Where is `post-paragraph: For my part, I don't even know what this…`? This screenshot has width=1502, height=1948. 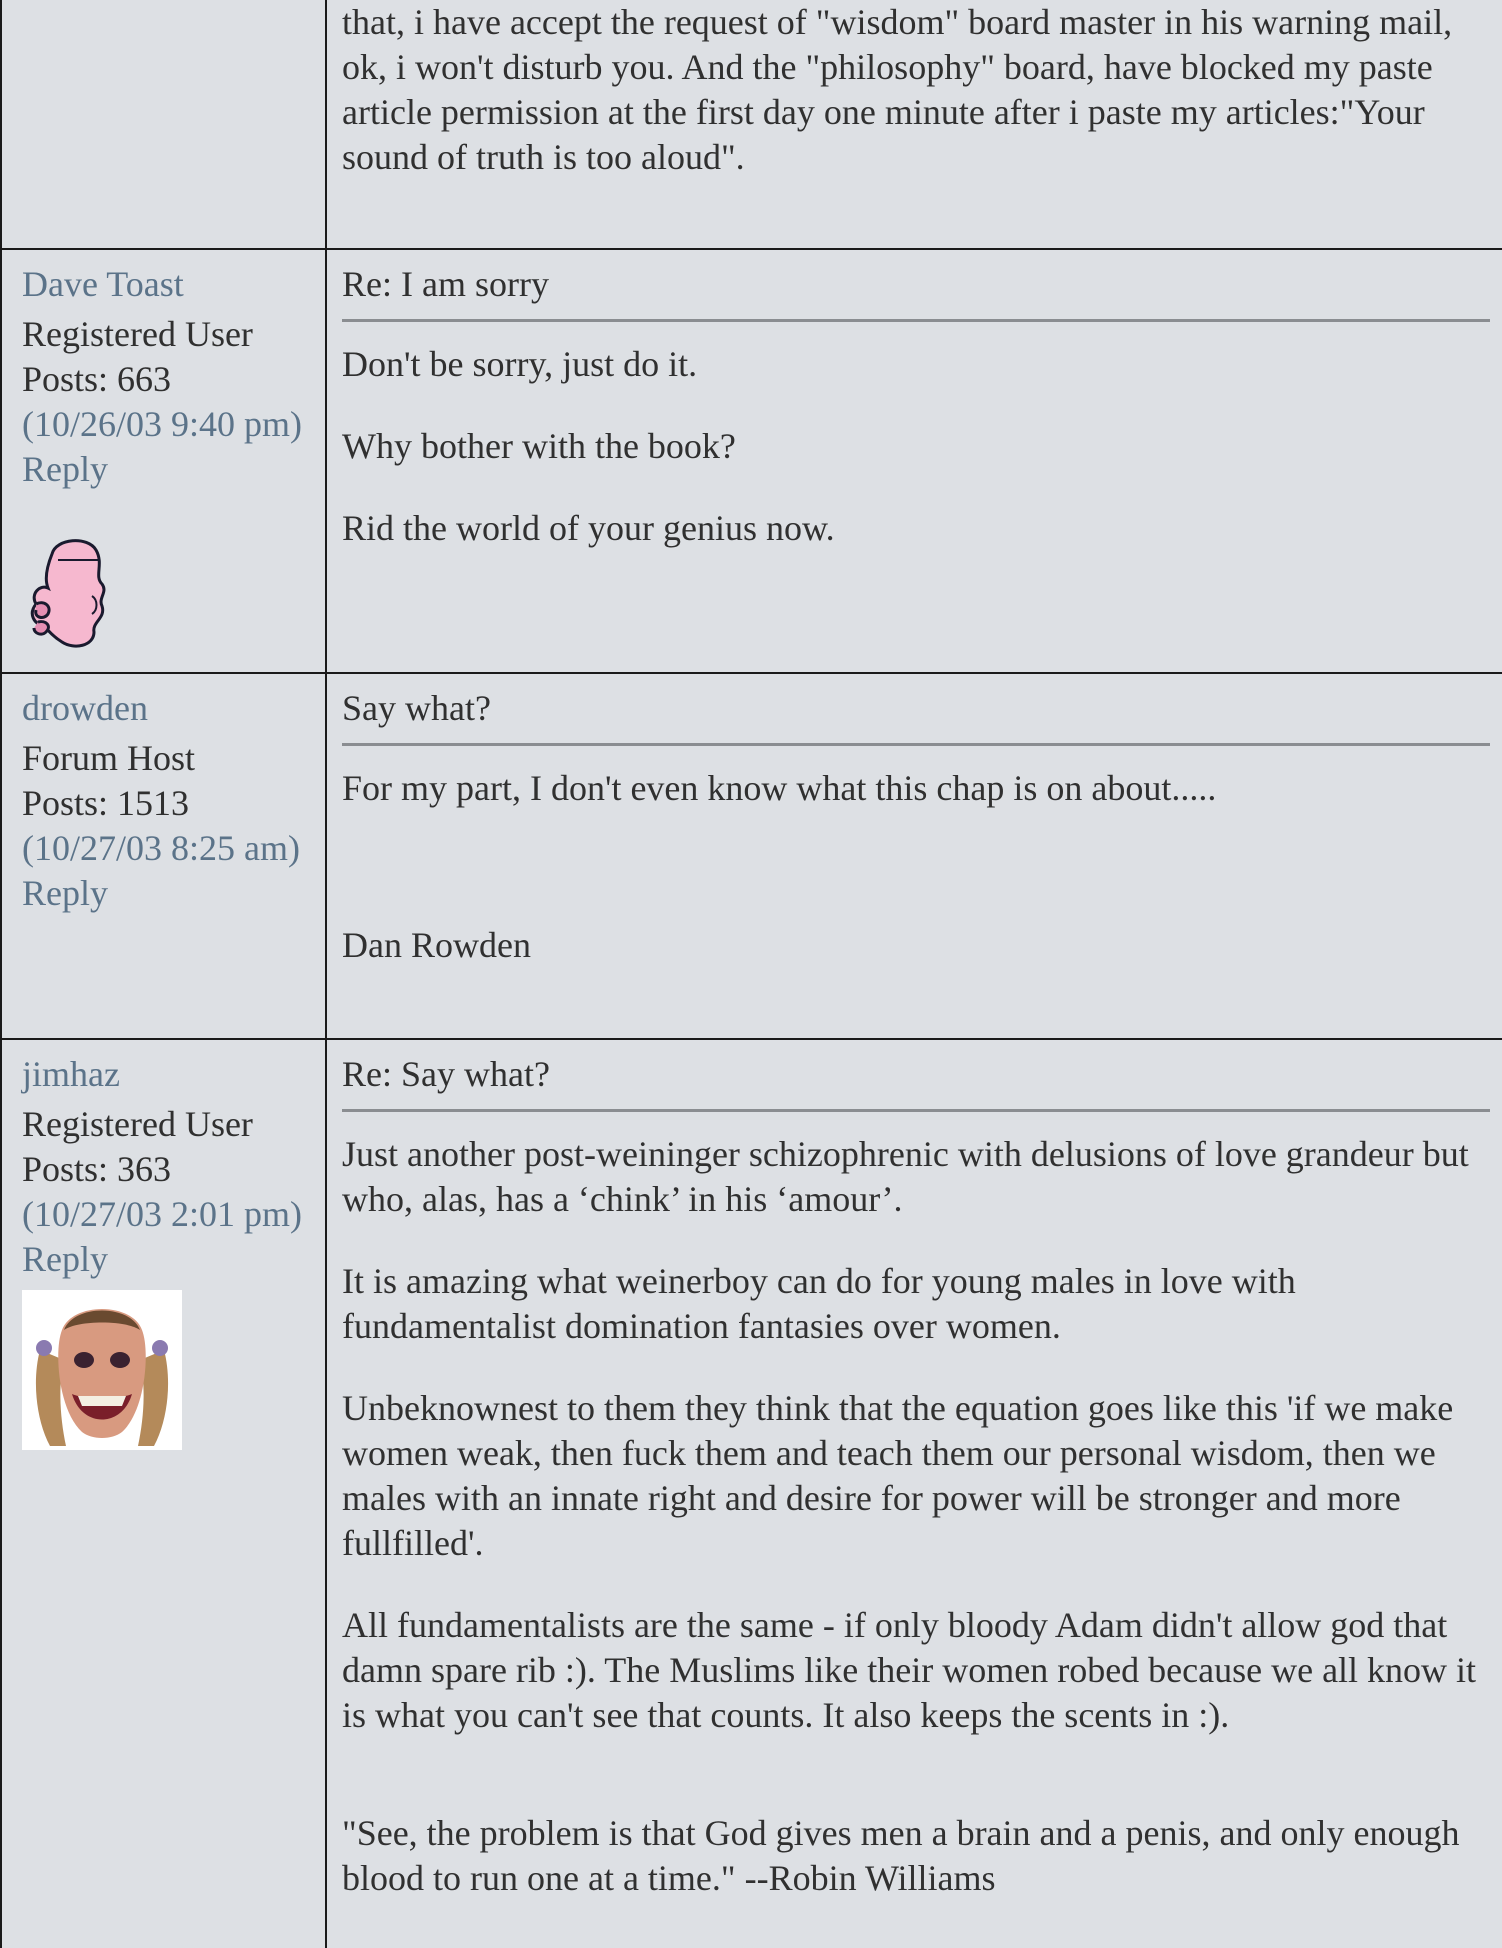
post-paragraph: For my part, I don't even know what this… is located at coordinates (779, 788).